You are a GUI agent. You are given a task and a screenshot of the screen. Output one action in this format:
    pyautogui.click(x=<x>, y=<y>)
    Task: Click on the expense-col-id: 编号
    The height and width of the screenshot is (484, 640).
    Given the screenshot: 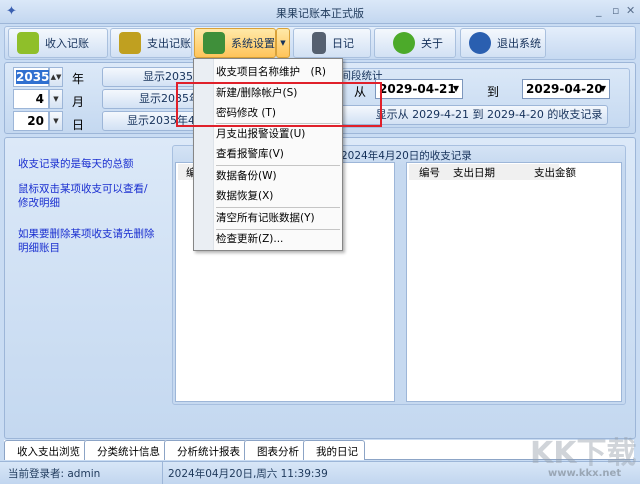 What is the action you would take?
    pyautogui.click(x=429, y=172)
    